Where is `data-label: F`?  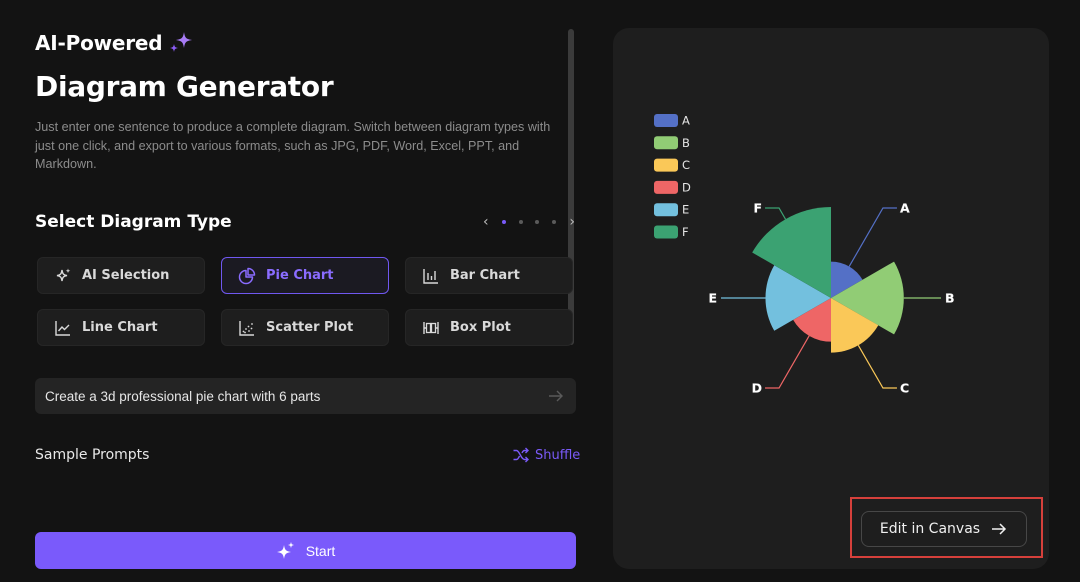
data-label: F is located at coordinates (757, 208).